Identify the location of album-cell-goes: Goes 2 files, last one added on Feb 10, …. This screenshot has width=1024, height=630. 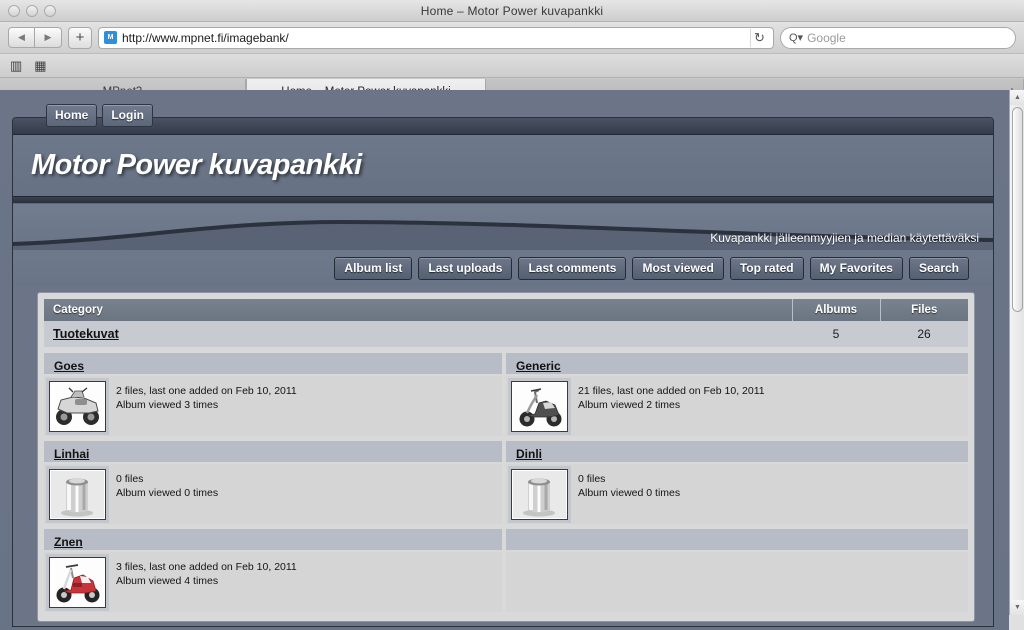
(275, 394).